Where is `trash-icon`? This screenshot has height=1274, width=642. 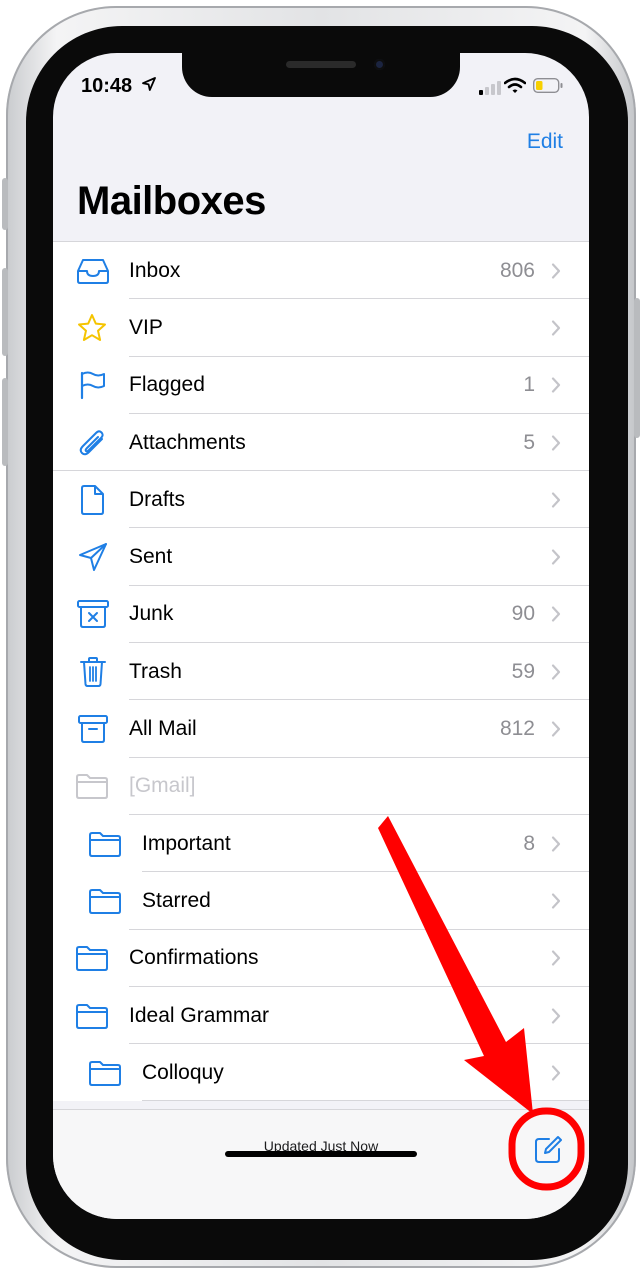 trash-icon is located at coordinates (93, 671).